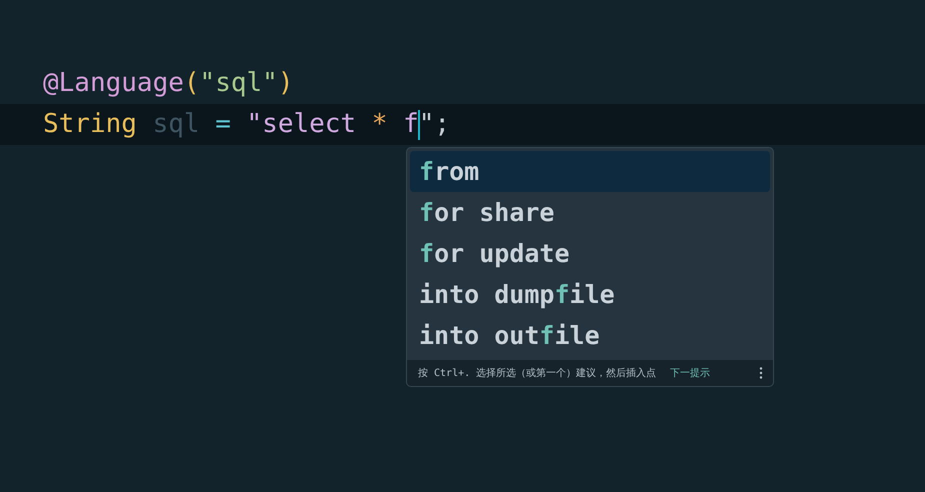 This screenshot has height=492, width=925. What do you see at coordinates (690, 373) in the screenshot?
I see `next-tip-link: 下一提示` at bounding box center [690, 373].